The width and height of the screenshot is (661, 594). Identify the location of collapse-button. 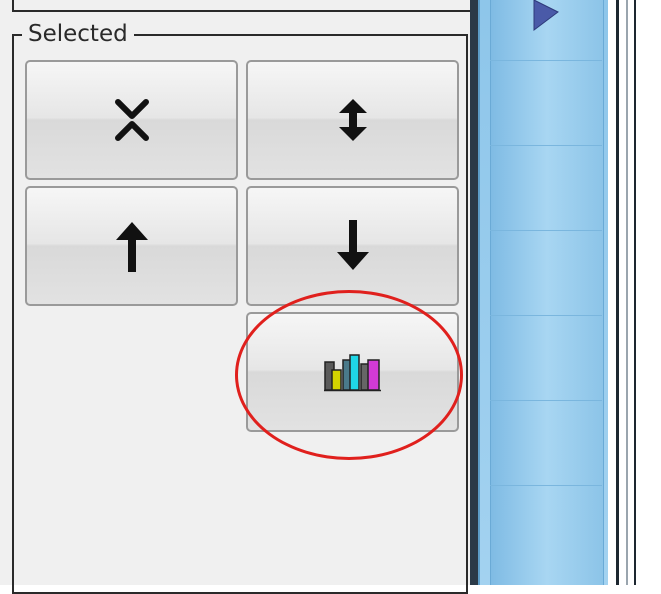
(131, 120).